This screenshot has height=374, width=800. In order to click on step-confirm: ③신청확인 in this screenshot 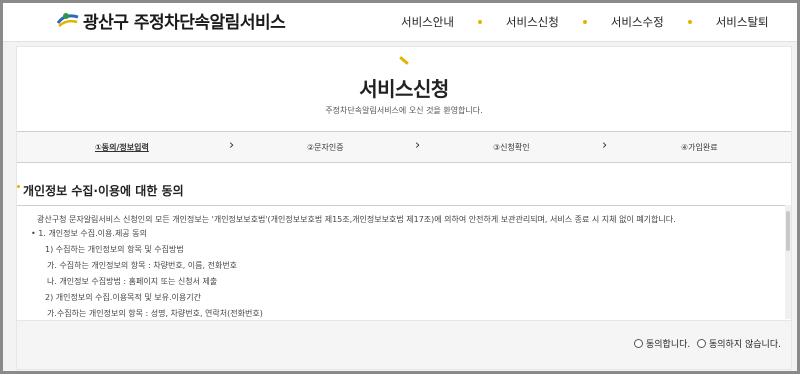, I will do `click(511, 147)`.